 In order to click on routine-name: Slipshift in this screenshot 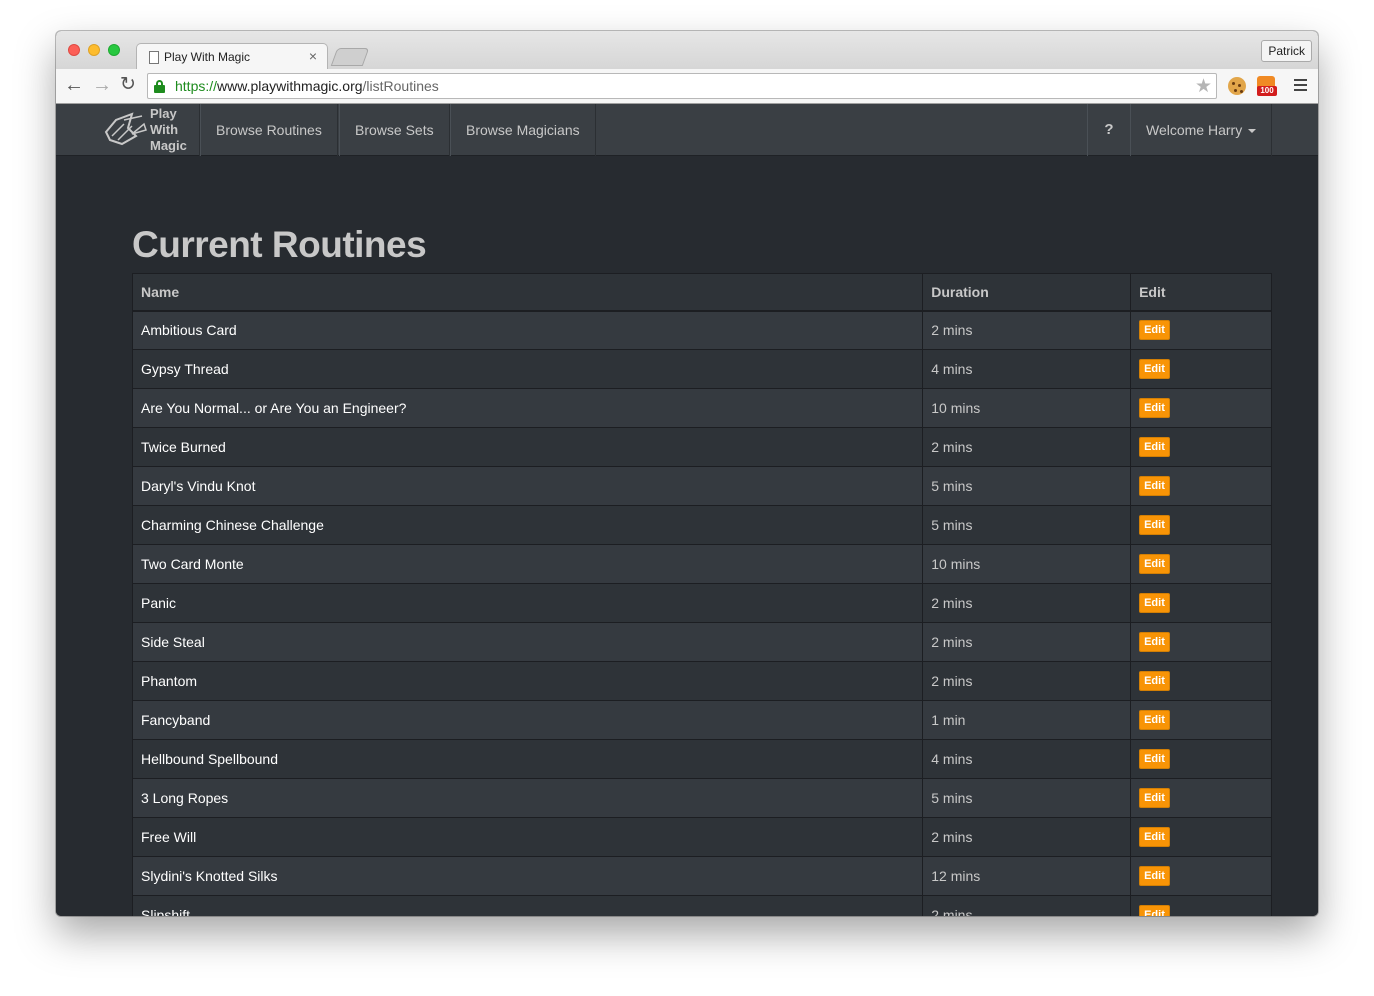, I will do `click(527, 905)`.